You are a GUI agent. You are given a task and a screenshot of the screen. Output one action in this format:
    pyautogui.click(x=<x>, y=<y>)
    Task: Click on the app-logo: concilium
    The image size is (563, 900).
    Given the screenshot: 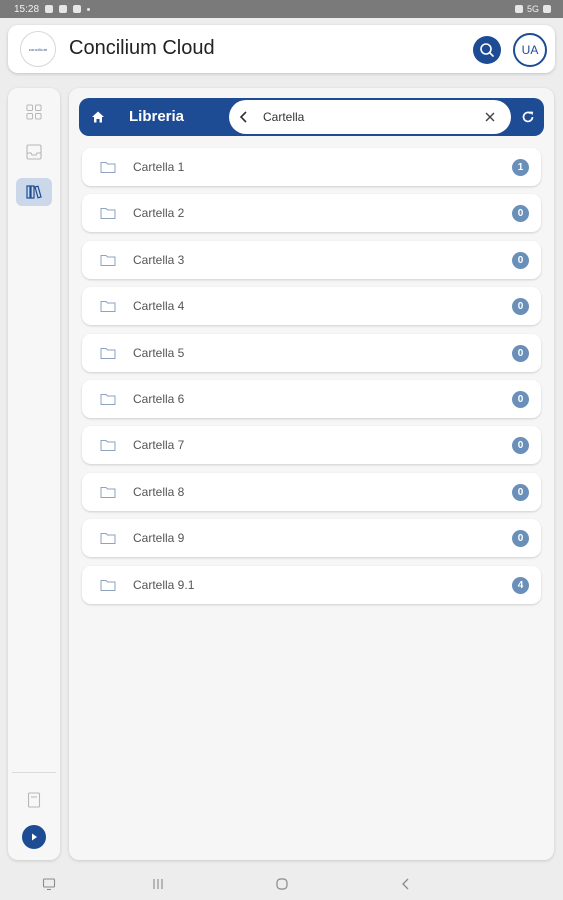 What is the action you would take?
    pyautogui.click(x=38, y=49)
    